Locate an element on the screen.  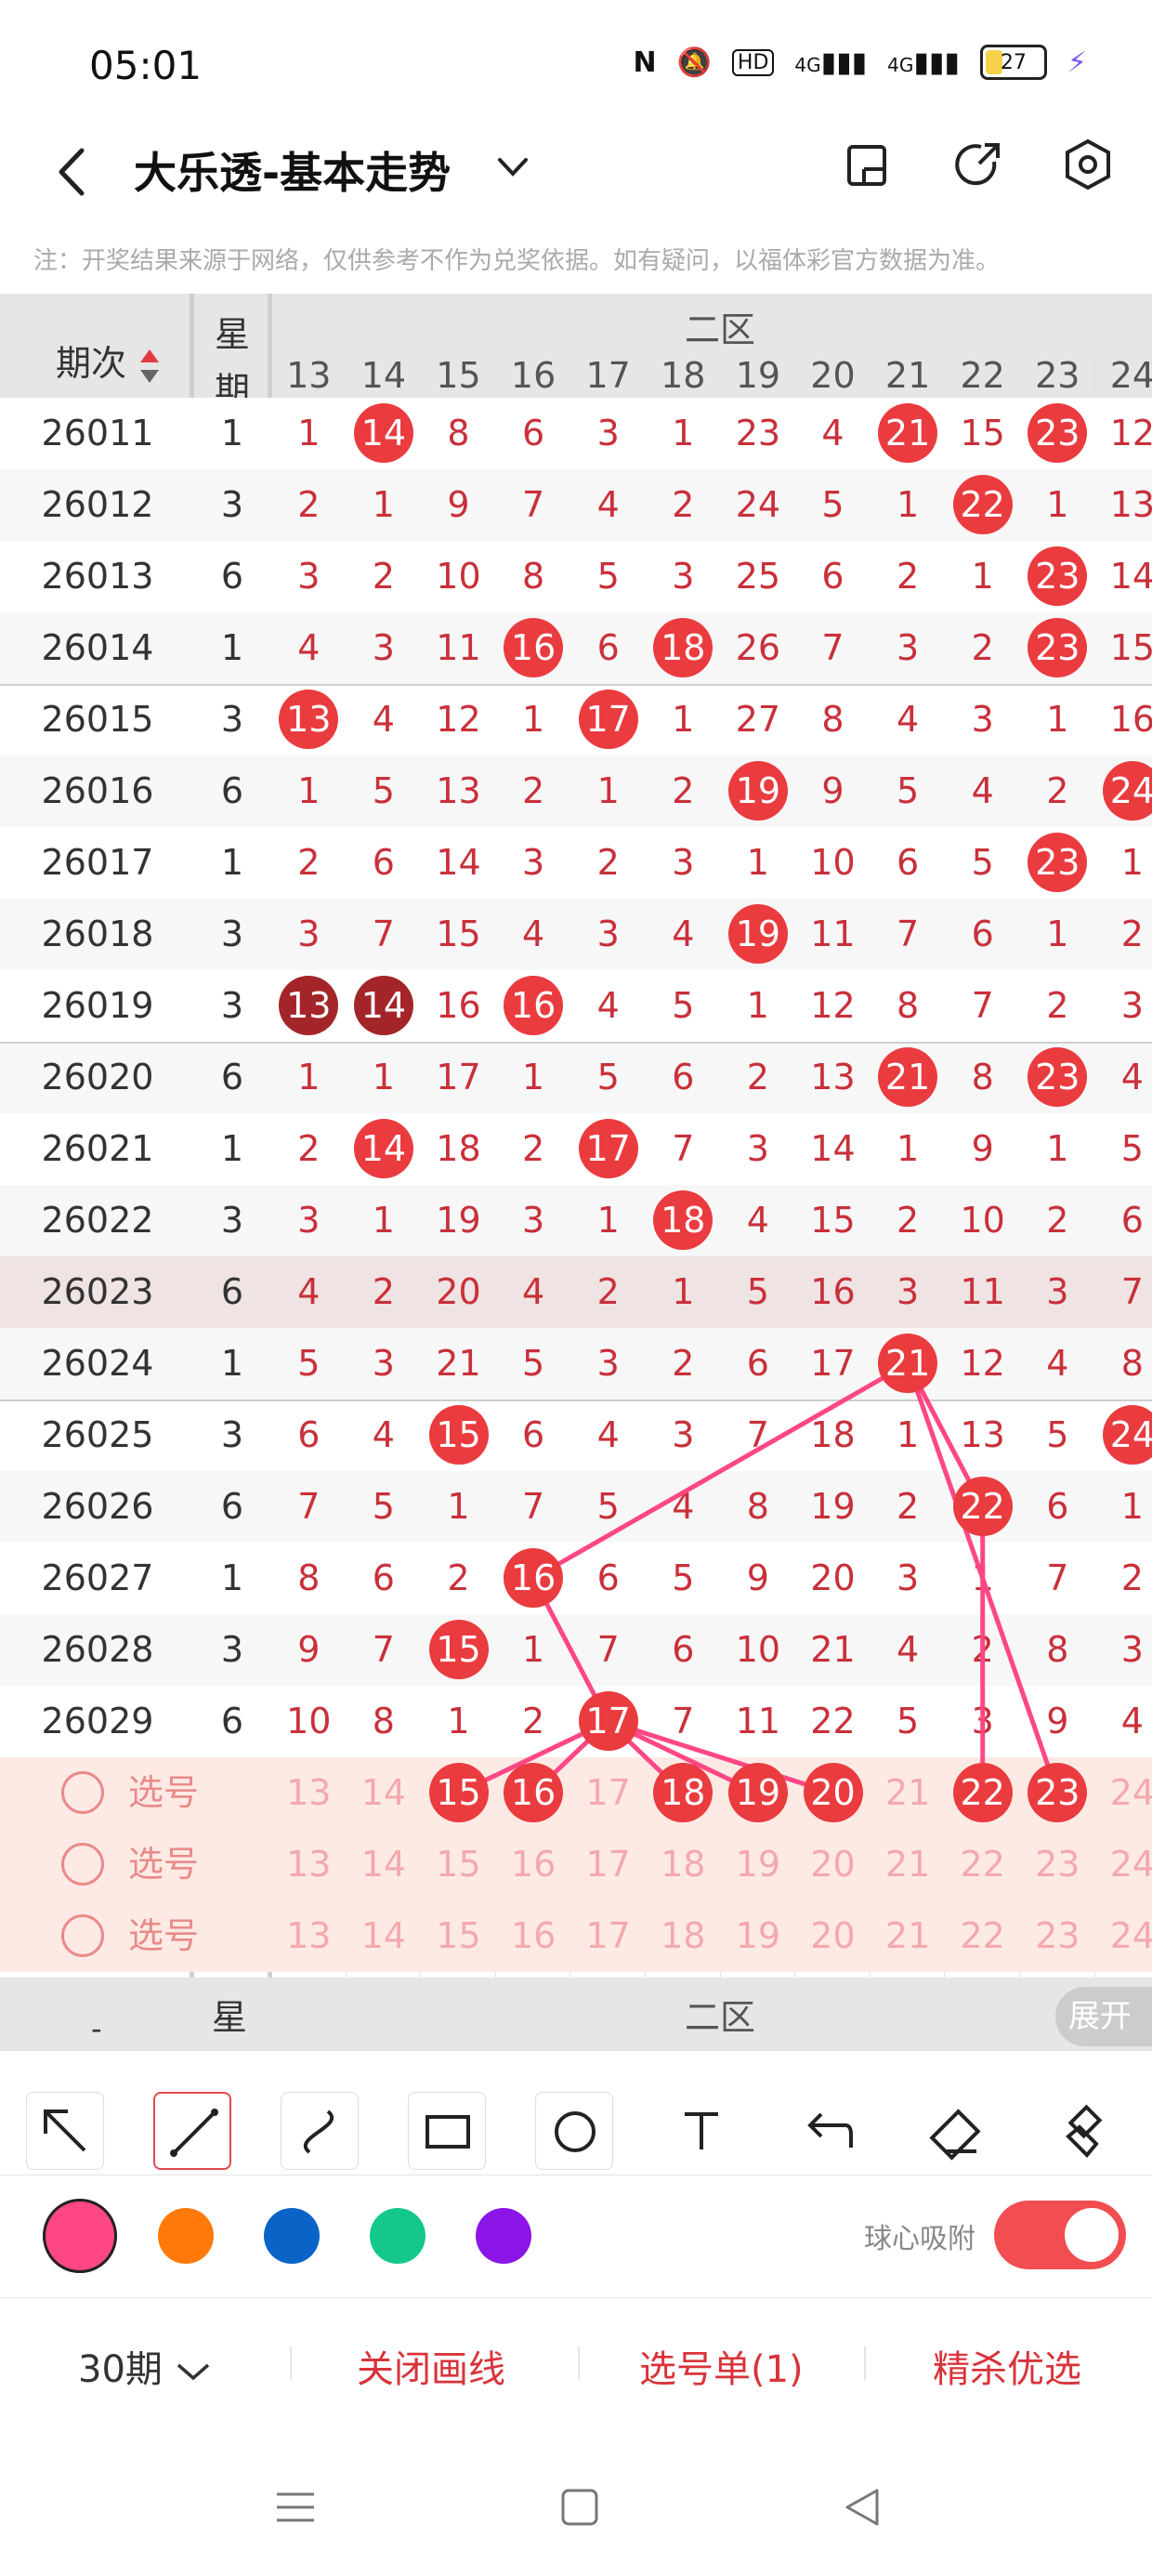
clear-tool is located at coordinates (1083, 2131).